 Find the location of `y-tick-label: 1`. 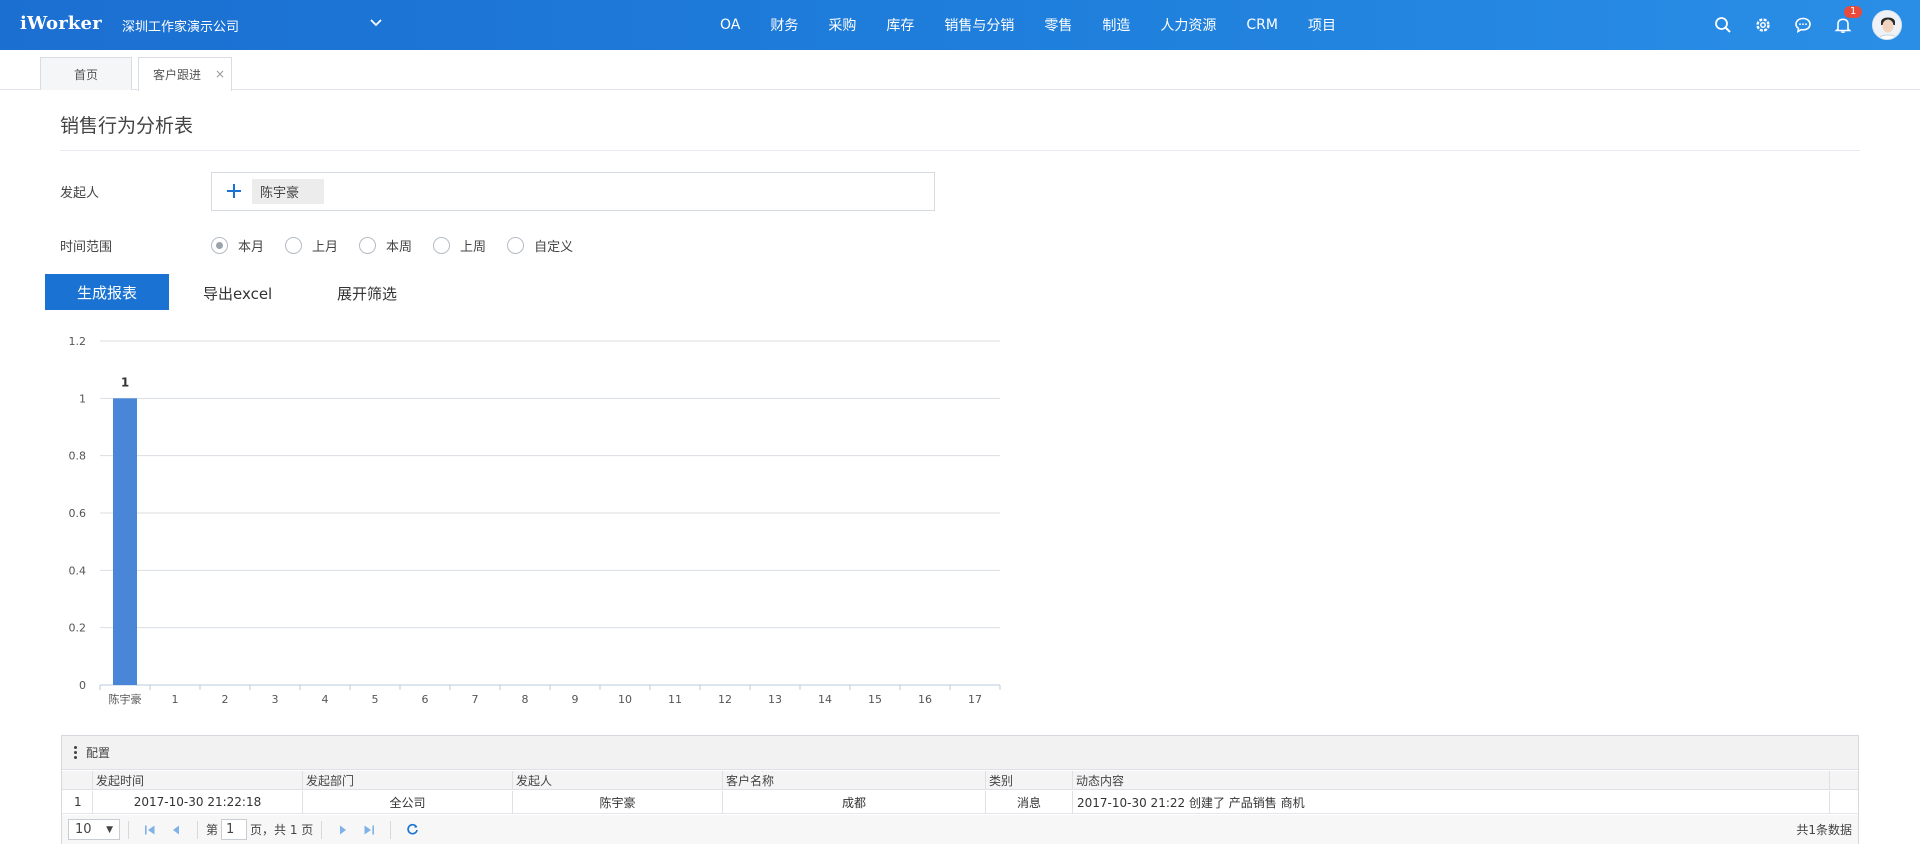

y-tick-label: 1 is located at coordinates (82, 398).